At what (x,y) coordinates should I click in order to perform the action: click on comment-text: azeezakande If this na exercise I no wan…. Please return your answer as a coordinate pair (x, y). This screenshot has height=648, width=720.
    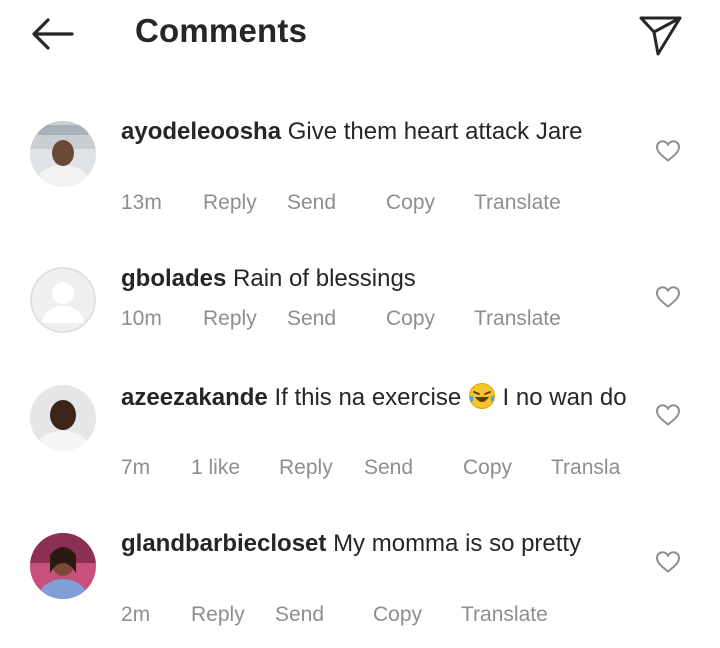
    Looking at the image, I should click on (381, 397).